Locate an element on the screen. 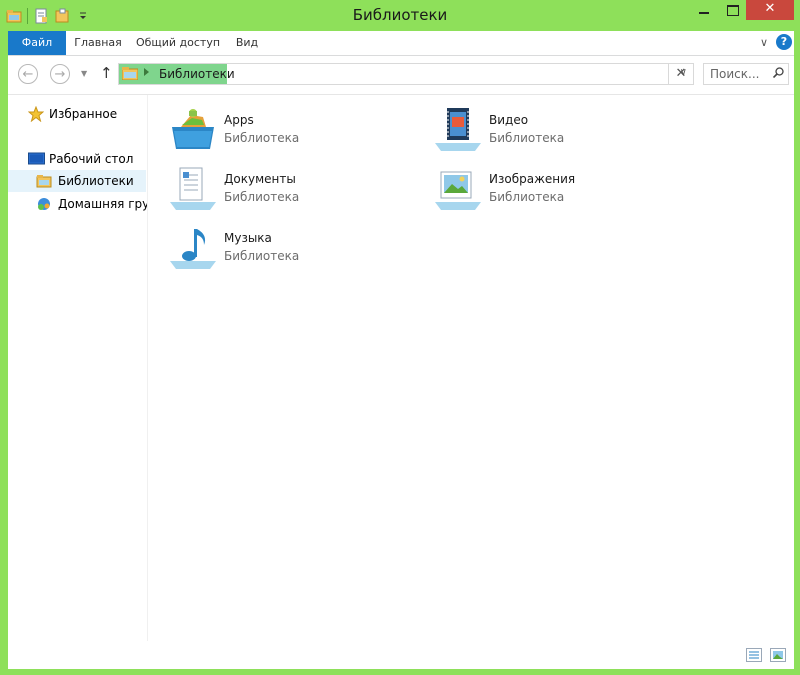  address-bar: Библиотеки ∨ is located at coordinates (406, 74).